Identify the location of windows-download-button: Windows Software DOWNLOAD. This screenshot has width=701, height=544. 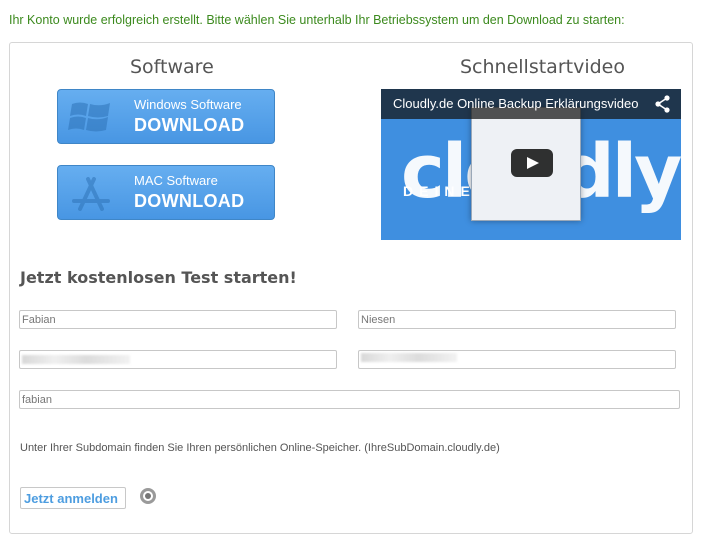
(166, 116).